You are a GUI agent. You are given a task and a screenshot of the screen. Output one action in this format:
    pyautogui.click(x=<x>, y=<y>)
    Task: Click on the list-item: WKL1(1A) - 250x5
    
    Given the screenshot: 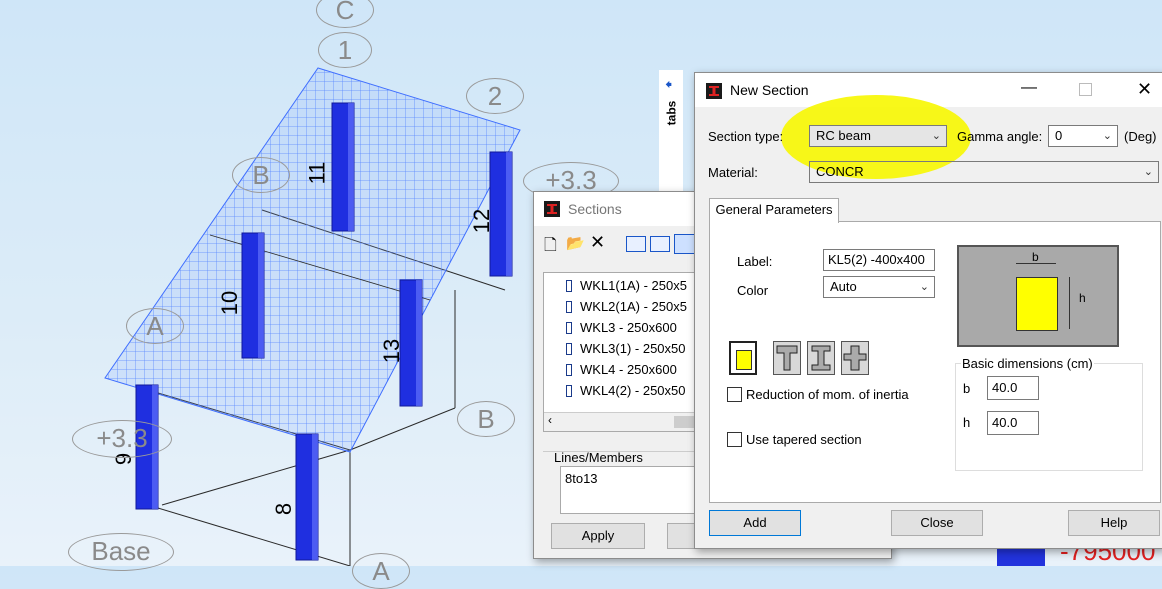 What is the action you would take?
    pyautogui.click(x=626, y=285)
    